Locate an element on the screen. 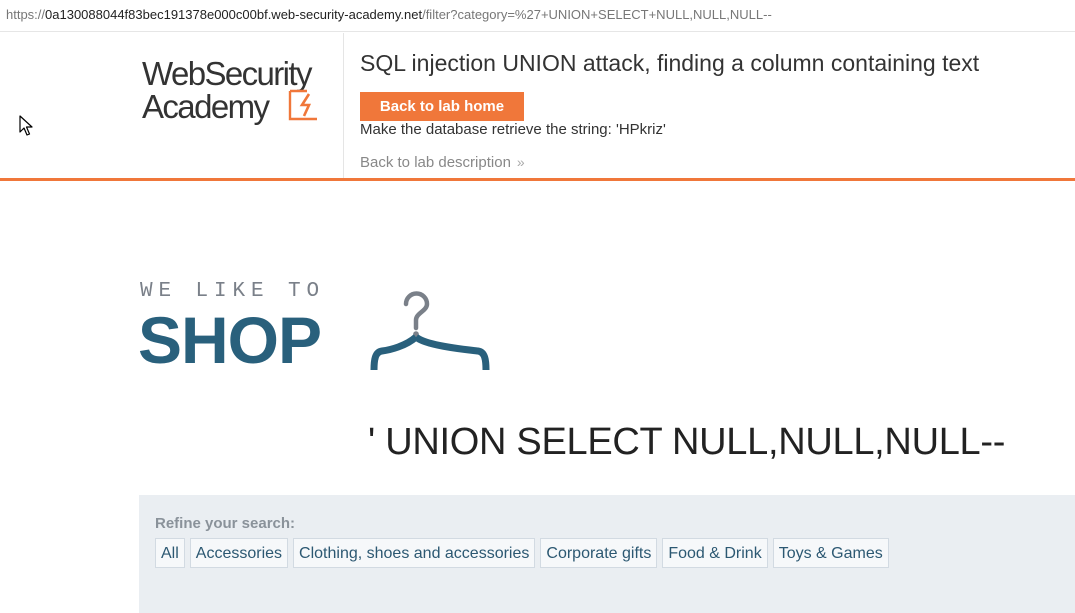 The image size is (1075, 613). web-security-academy-logo: WebSecurity Academy is located at coordinates (242, 93).